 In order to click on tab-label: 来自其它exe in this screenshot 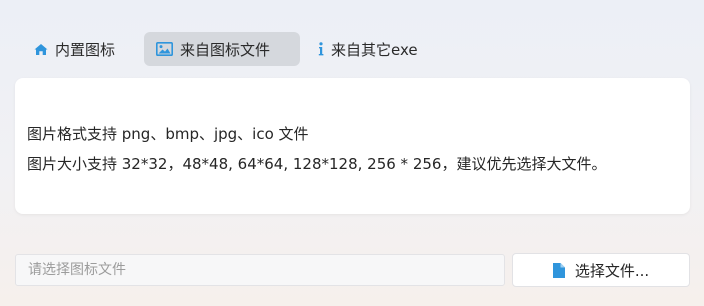, I will do `click(374, 49)`.